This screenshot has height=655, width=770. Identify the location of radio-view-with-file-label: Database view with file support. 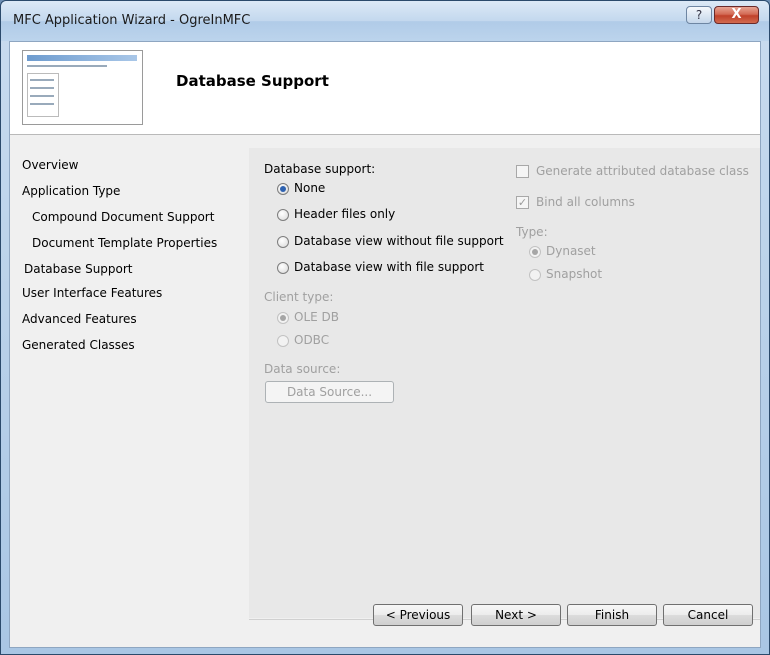
(389, 267).